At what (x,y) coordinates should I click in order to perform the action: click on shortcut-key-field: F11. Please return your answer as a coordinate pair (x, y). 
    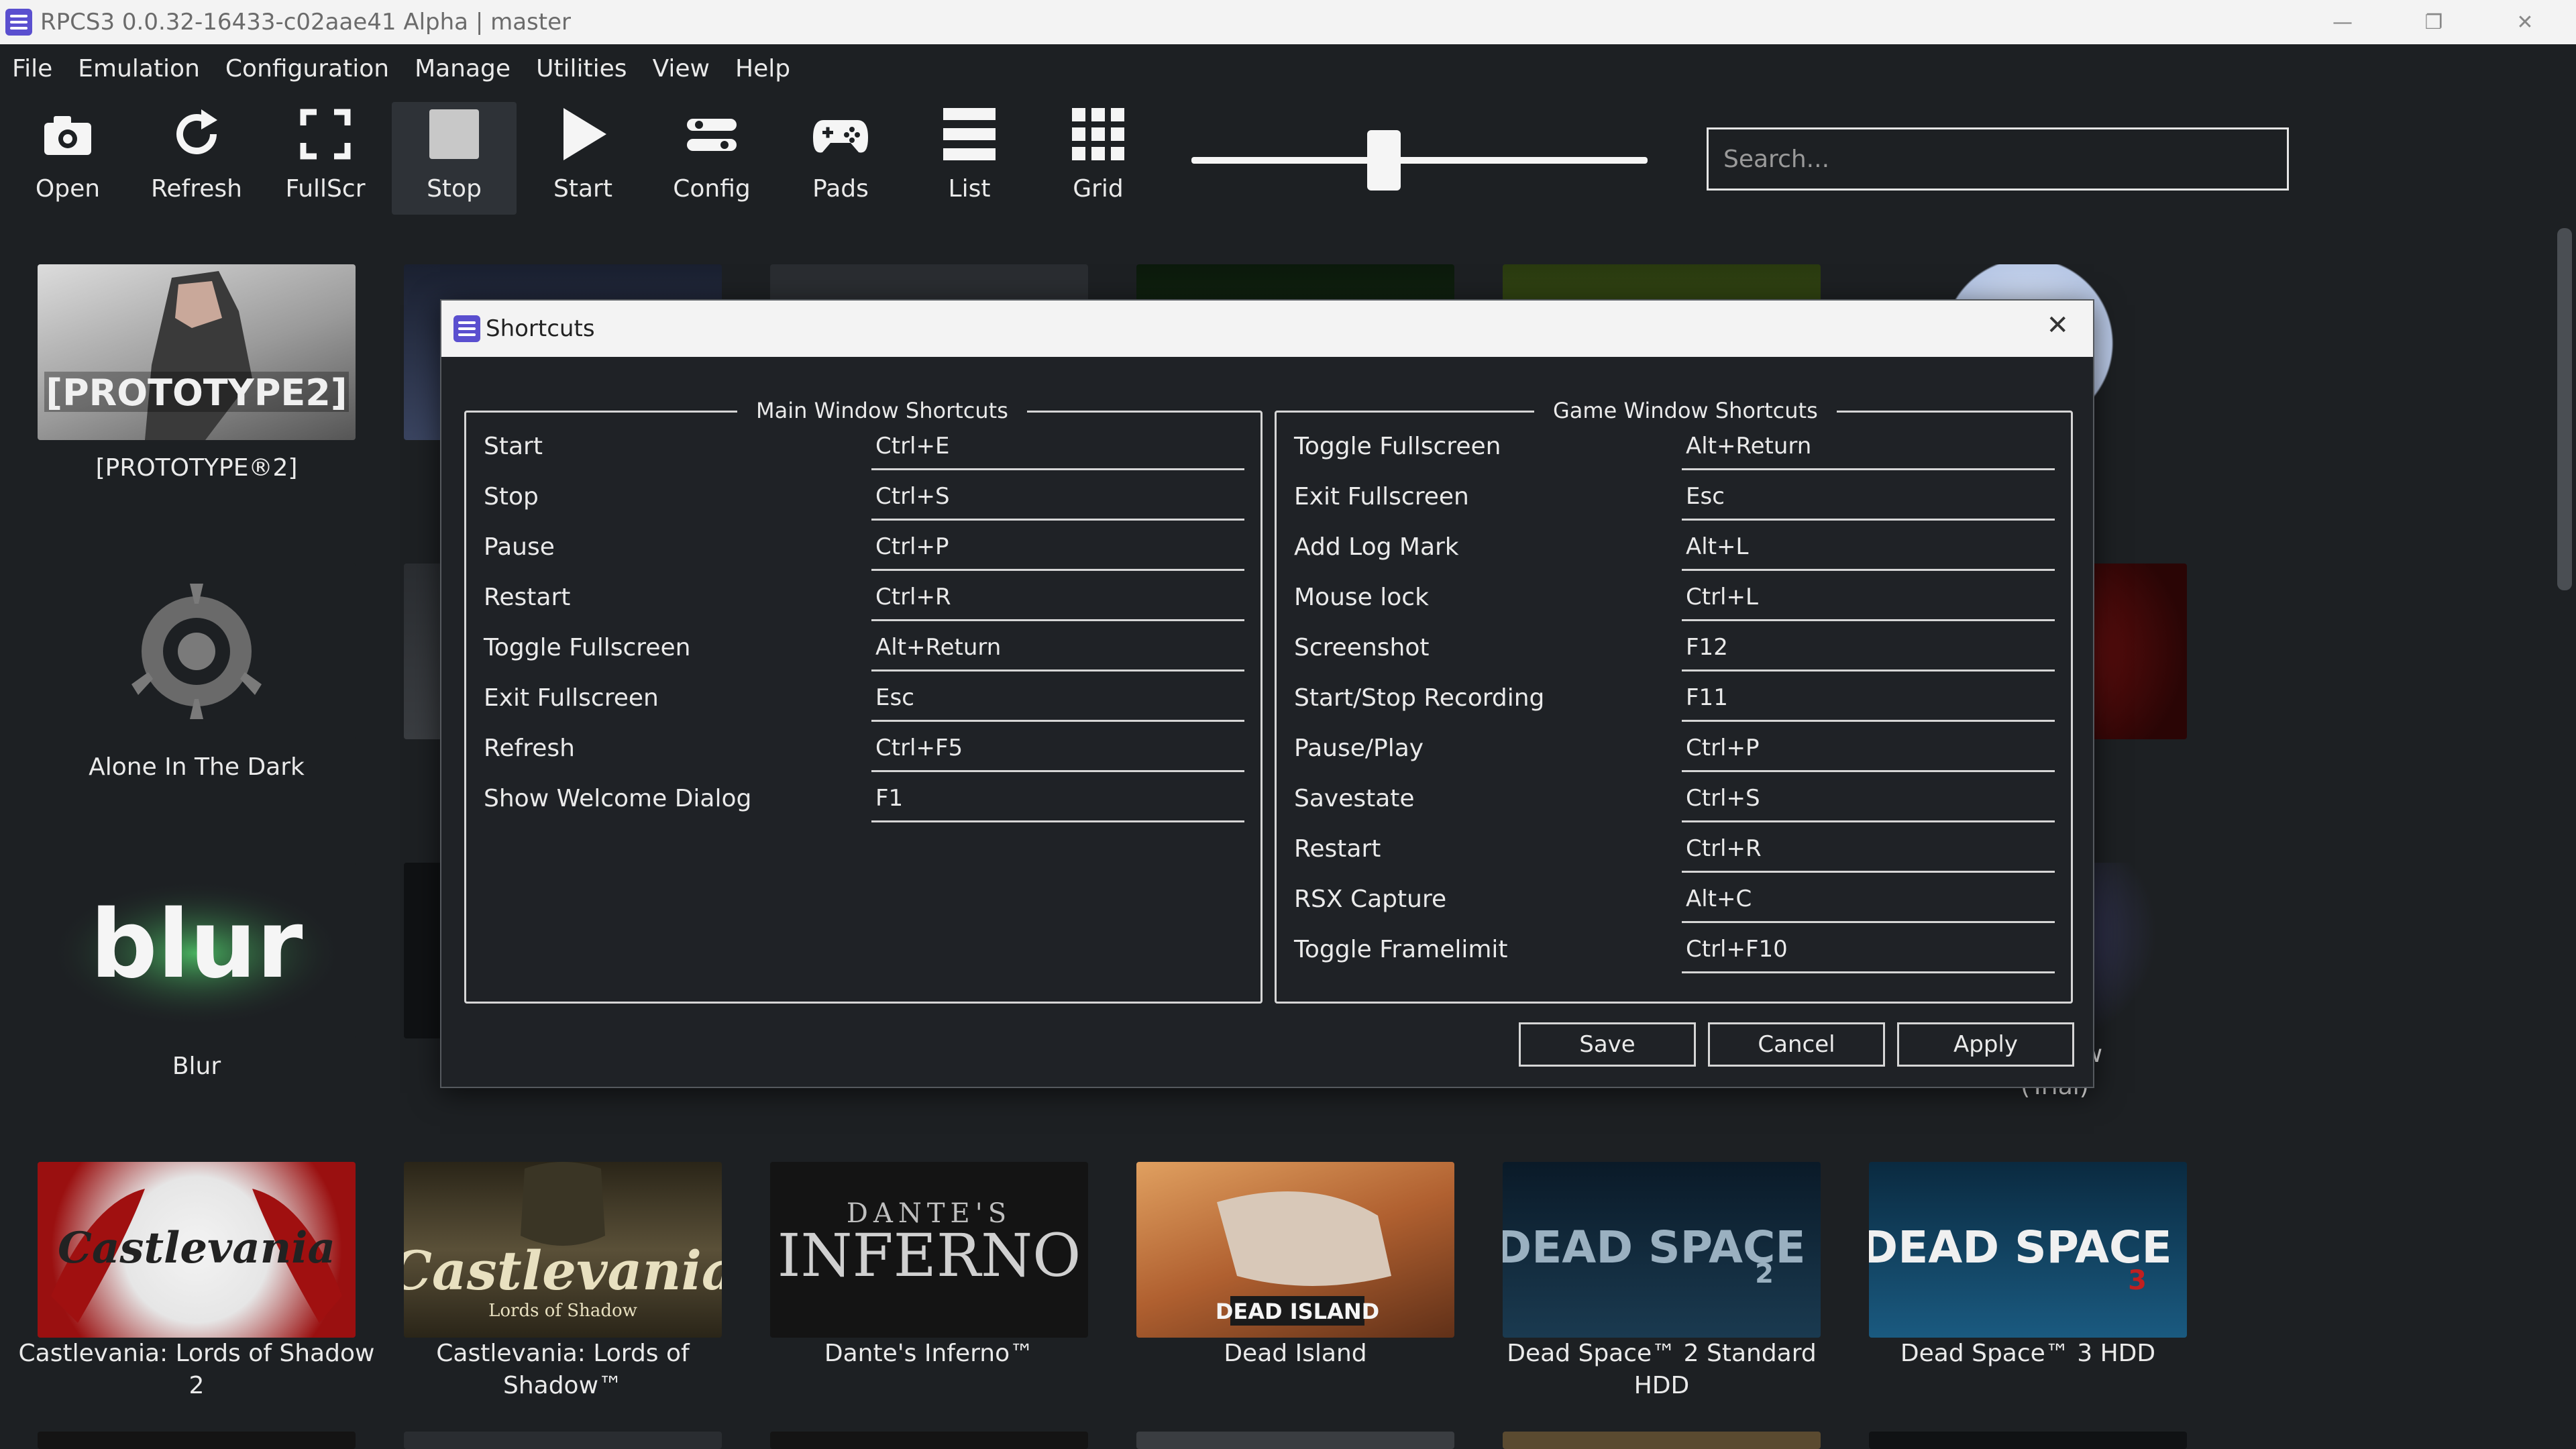
    Looking at the image, I should click on (1868, 703).